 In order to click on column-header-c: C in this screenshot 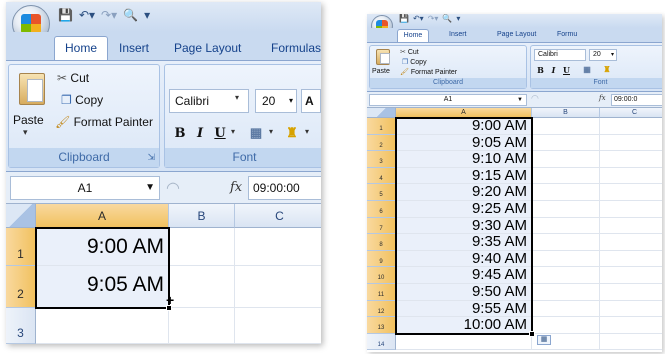, I will do `click(631, 113)`.